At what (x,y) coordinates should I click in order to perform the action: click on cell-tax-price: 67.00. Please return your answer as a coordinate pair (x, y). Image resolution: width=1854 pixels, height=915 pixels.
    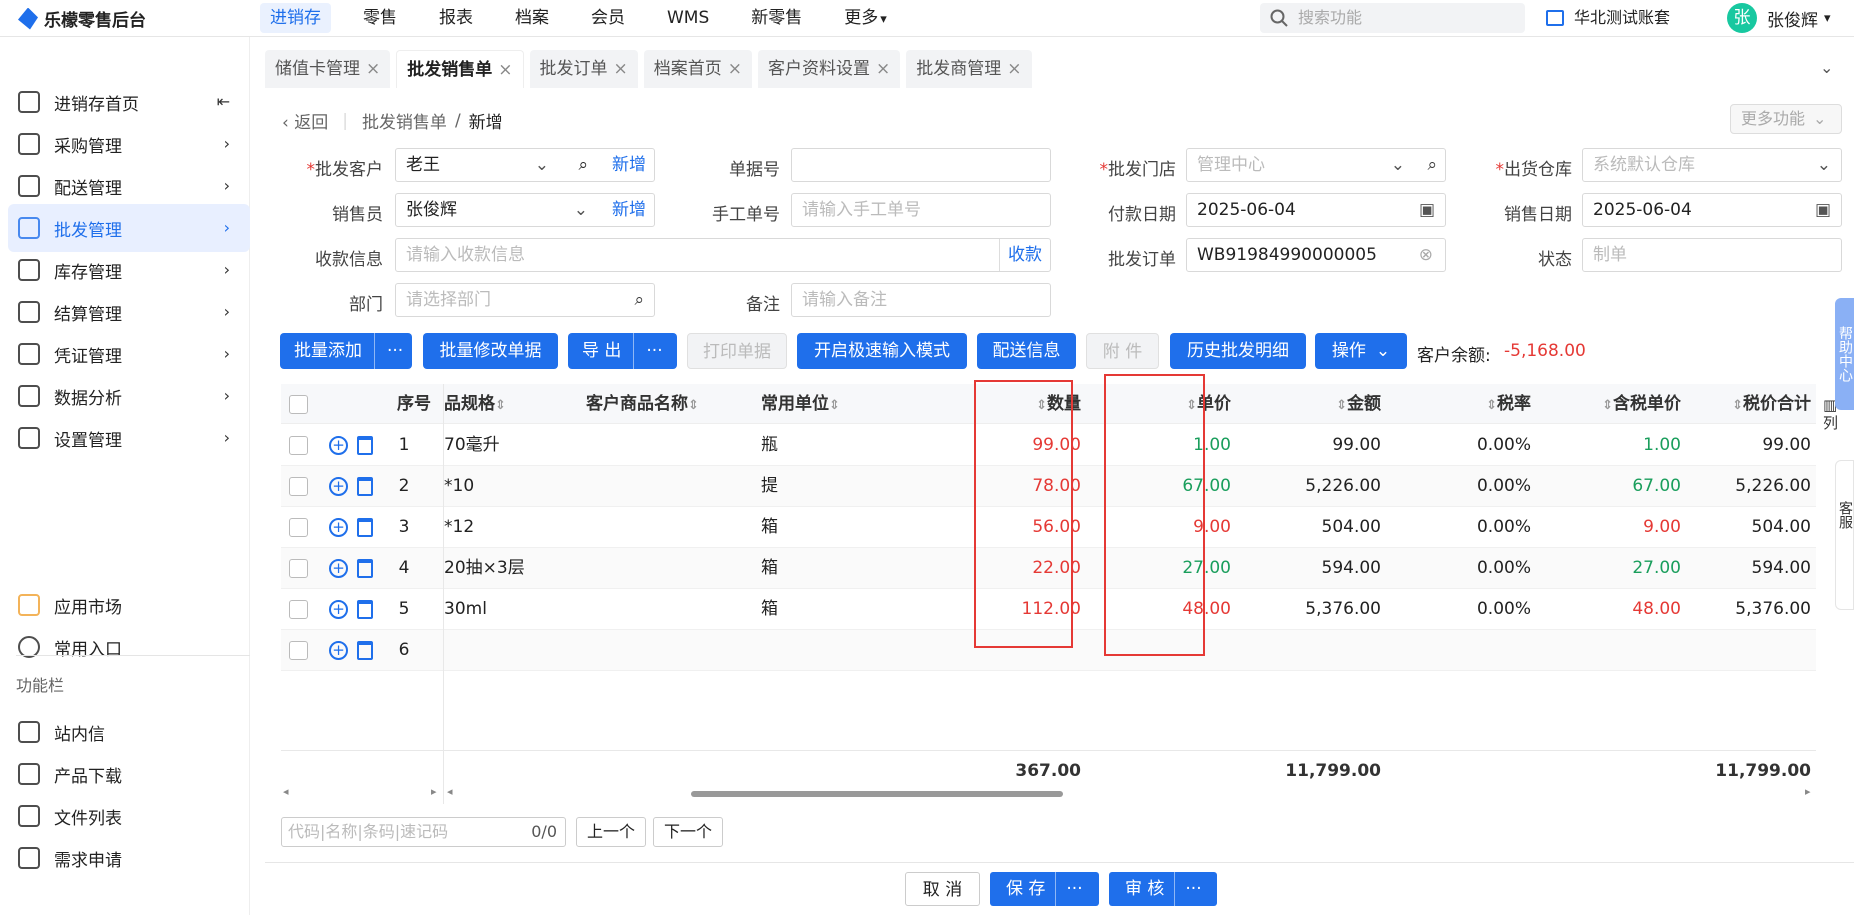
    Looking at the image, I should click on (1606, 486).